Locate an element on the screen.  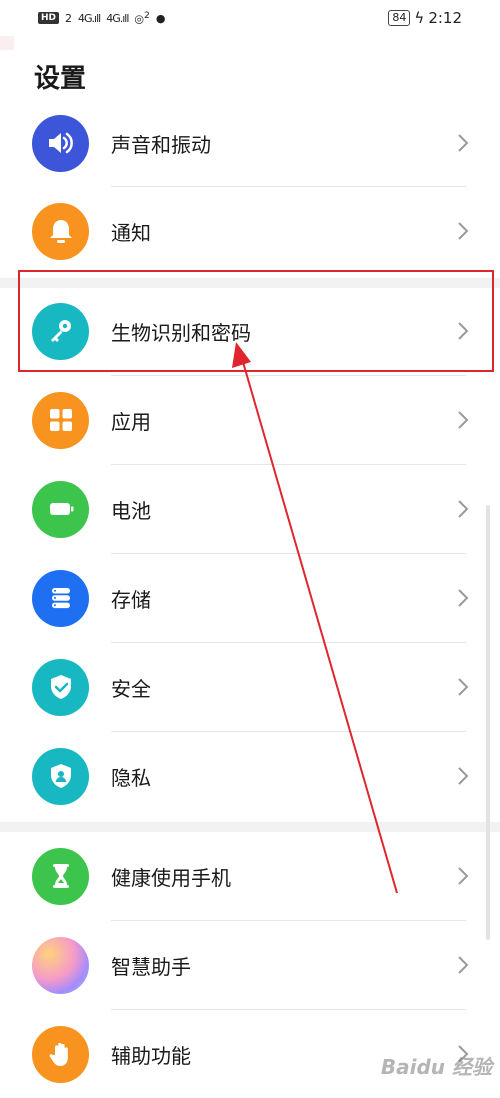
settings-item-label: 生物识别和密码 is located at coordinates (181, 332).